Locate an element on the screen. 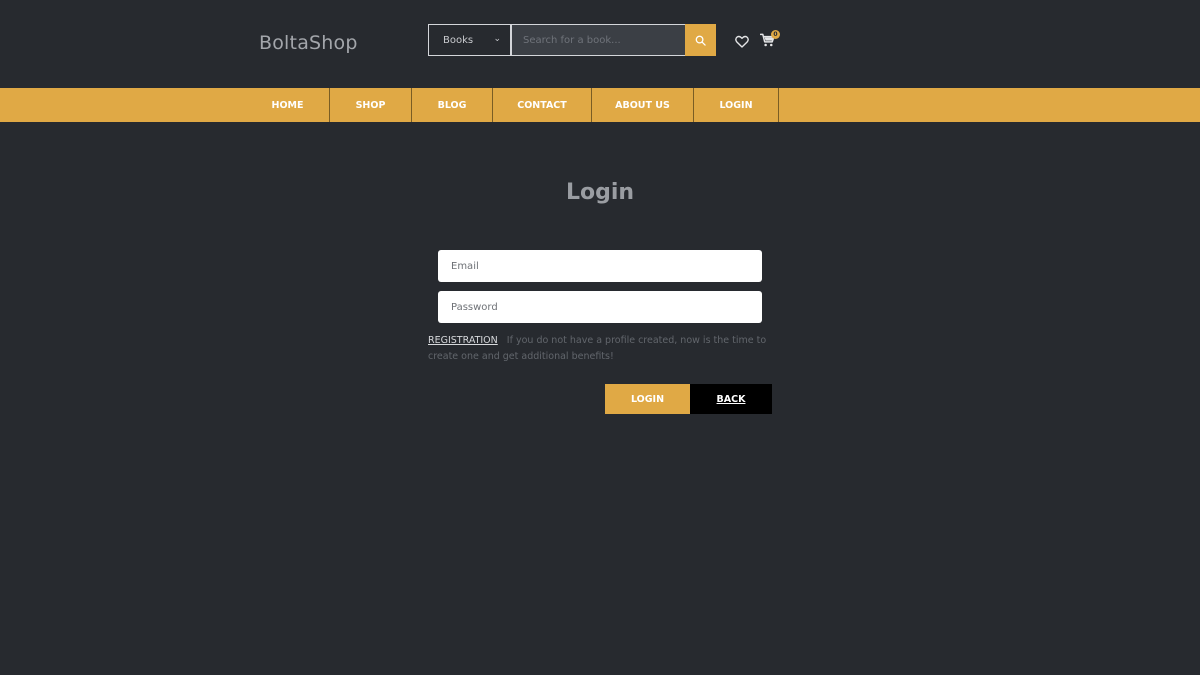 The image size is (1200, 675). site-header: BoltaShop Books ⌄ Search for a book... 0 is located at coordinates (600, 44).